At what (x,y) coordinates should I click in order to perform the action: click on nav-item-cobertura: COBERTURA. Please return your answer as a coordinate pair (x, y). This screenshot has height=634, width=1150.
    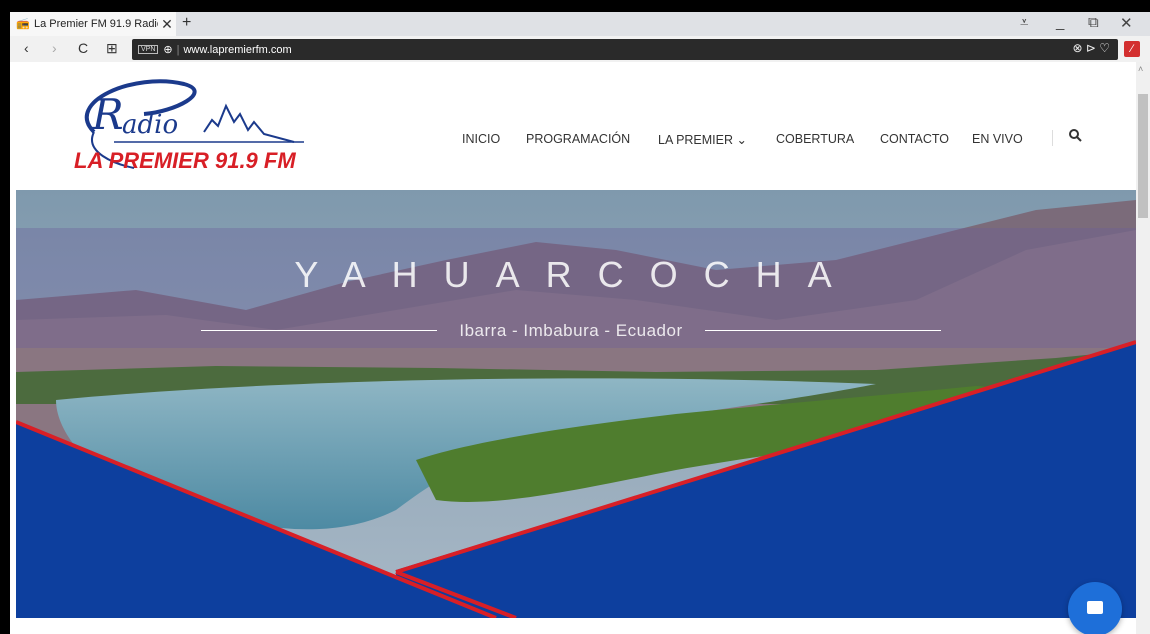
    Looking at the image, I should click on (815, 139).